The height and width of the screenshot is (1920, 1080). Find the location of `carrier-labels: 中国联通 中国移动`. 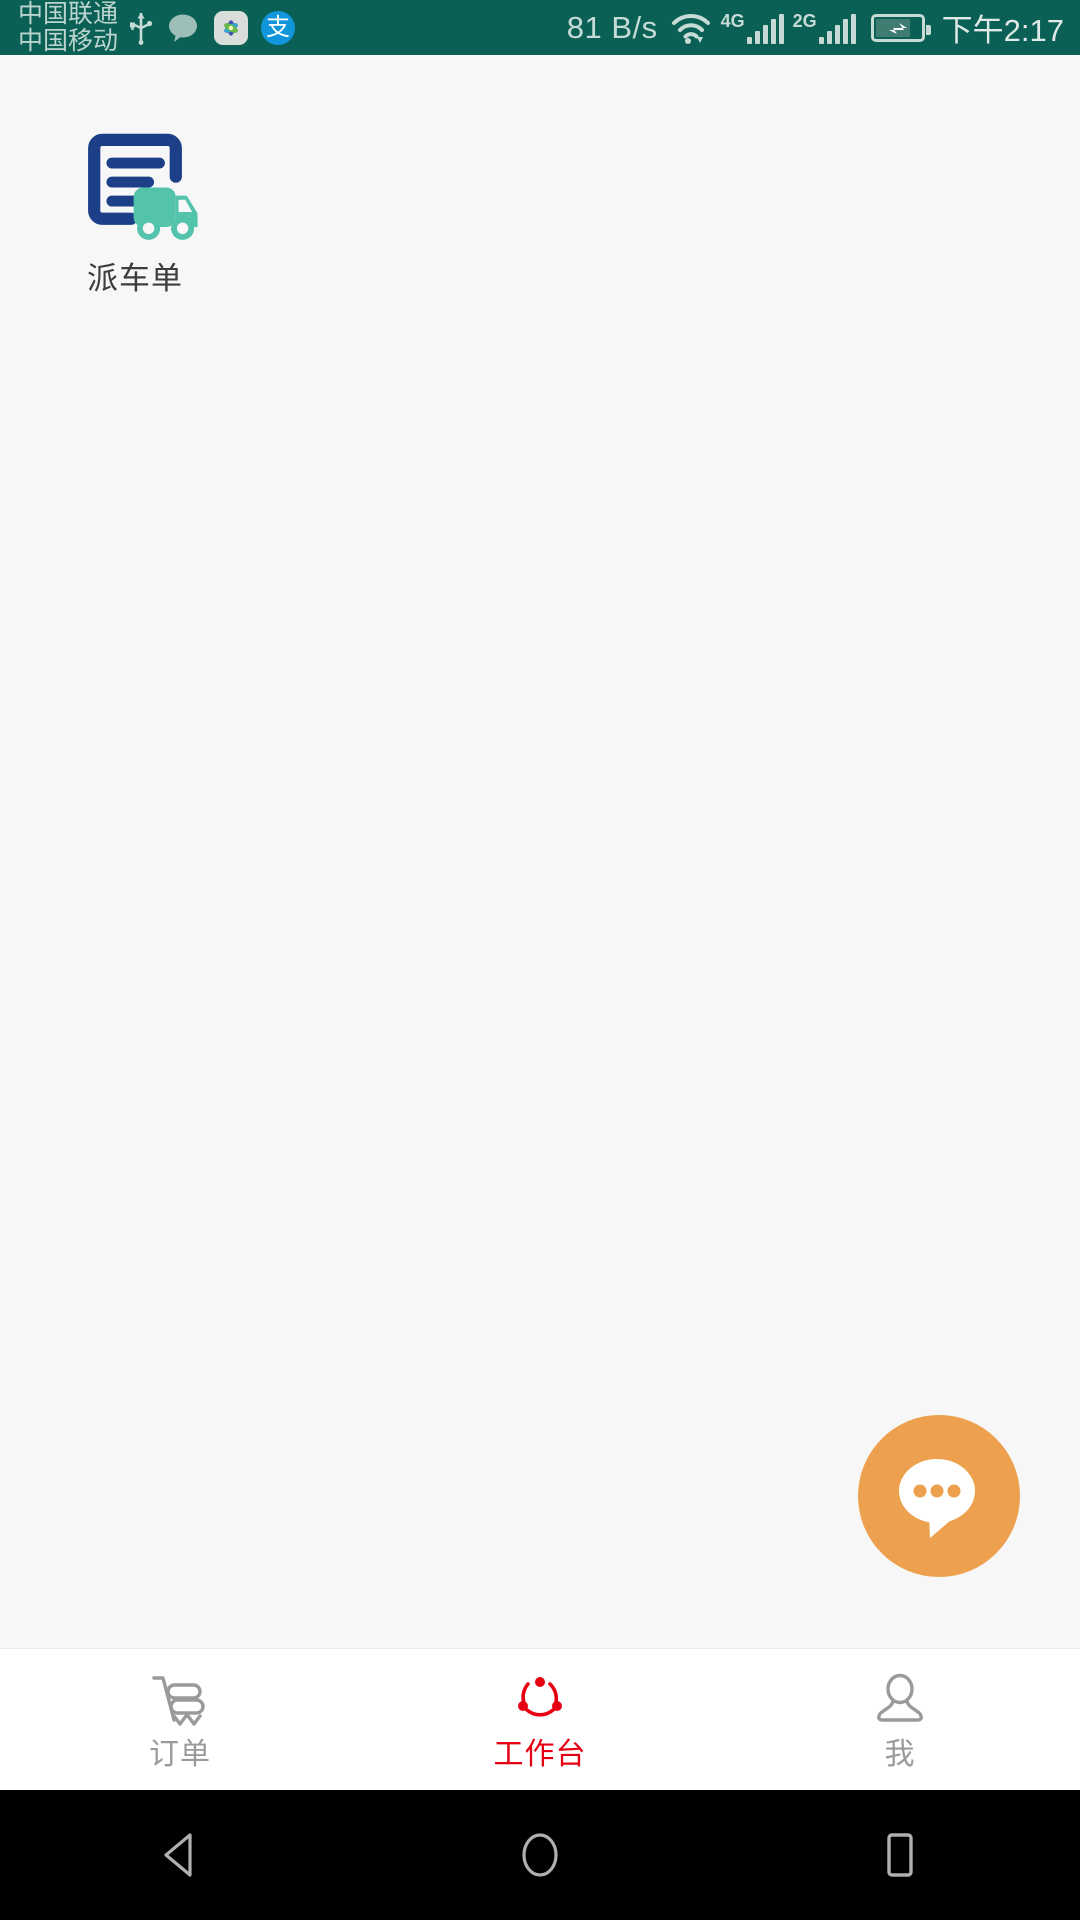

carrier-labels: 中国联通 中国移动 is located at coordinates (68, 27).